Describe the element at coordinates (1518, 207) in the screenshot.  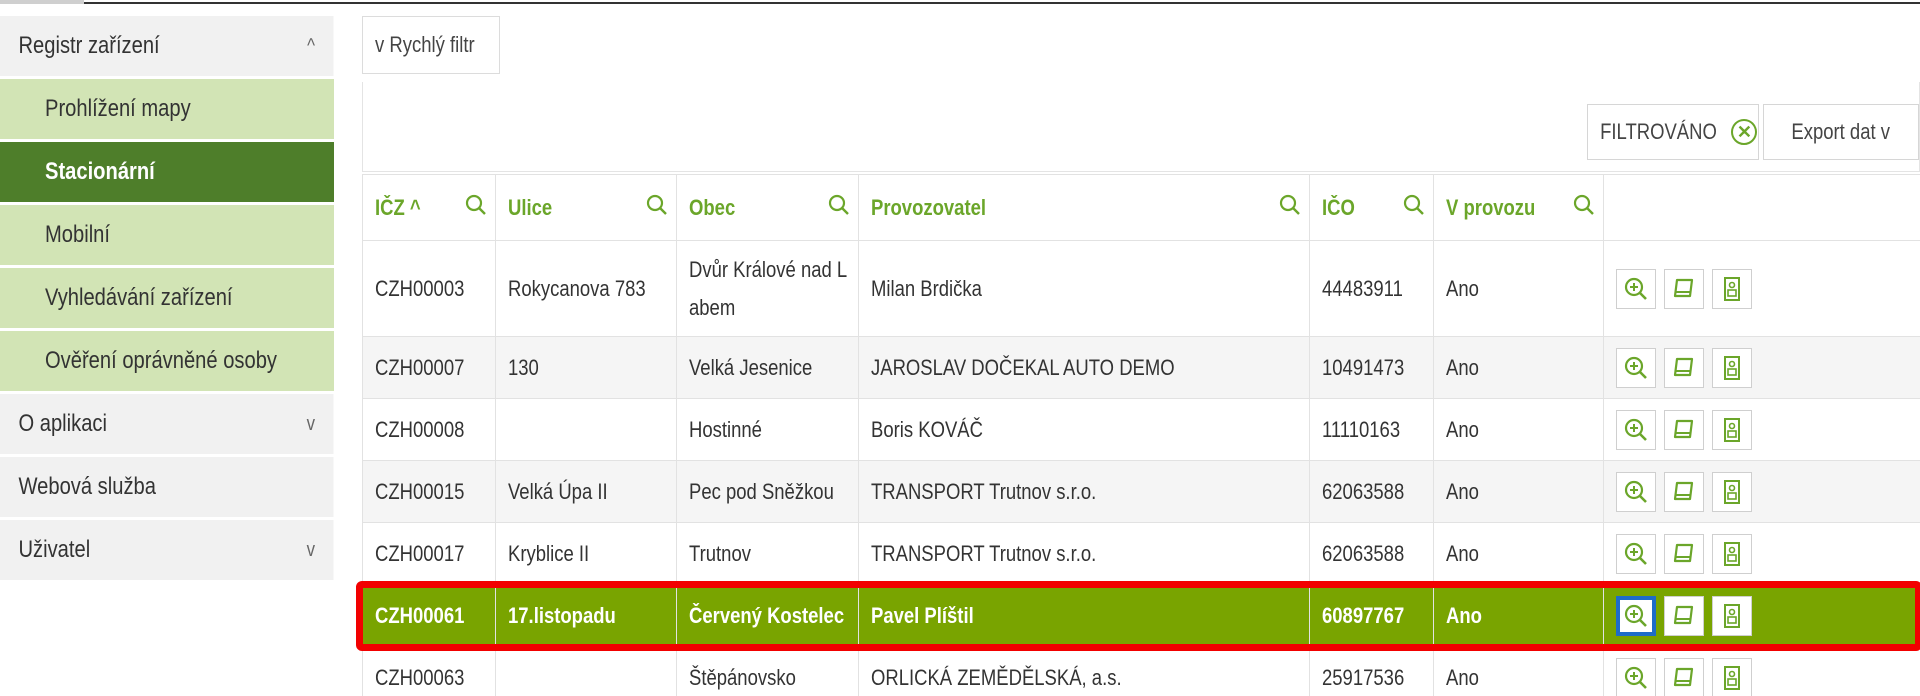
I see `column-header-v-provozu: V provozu` at that location.